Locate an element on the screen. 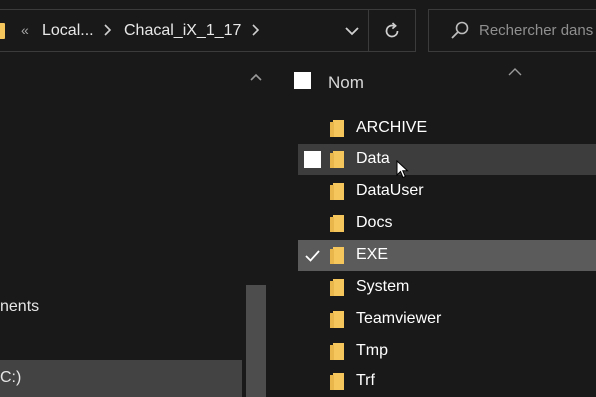  nav-scrollbar is located at coordinates (256, 230).